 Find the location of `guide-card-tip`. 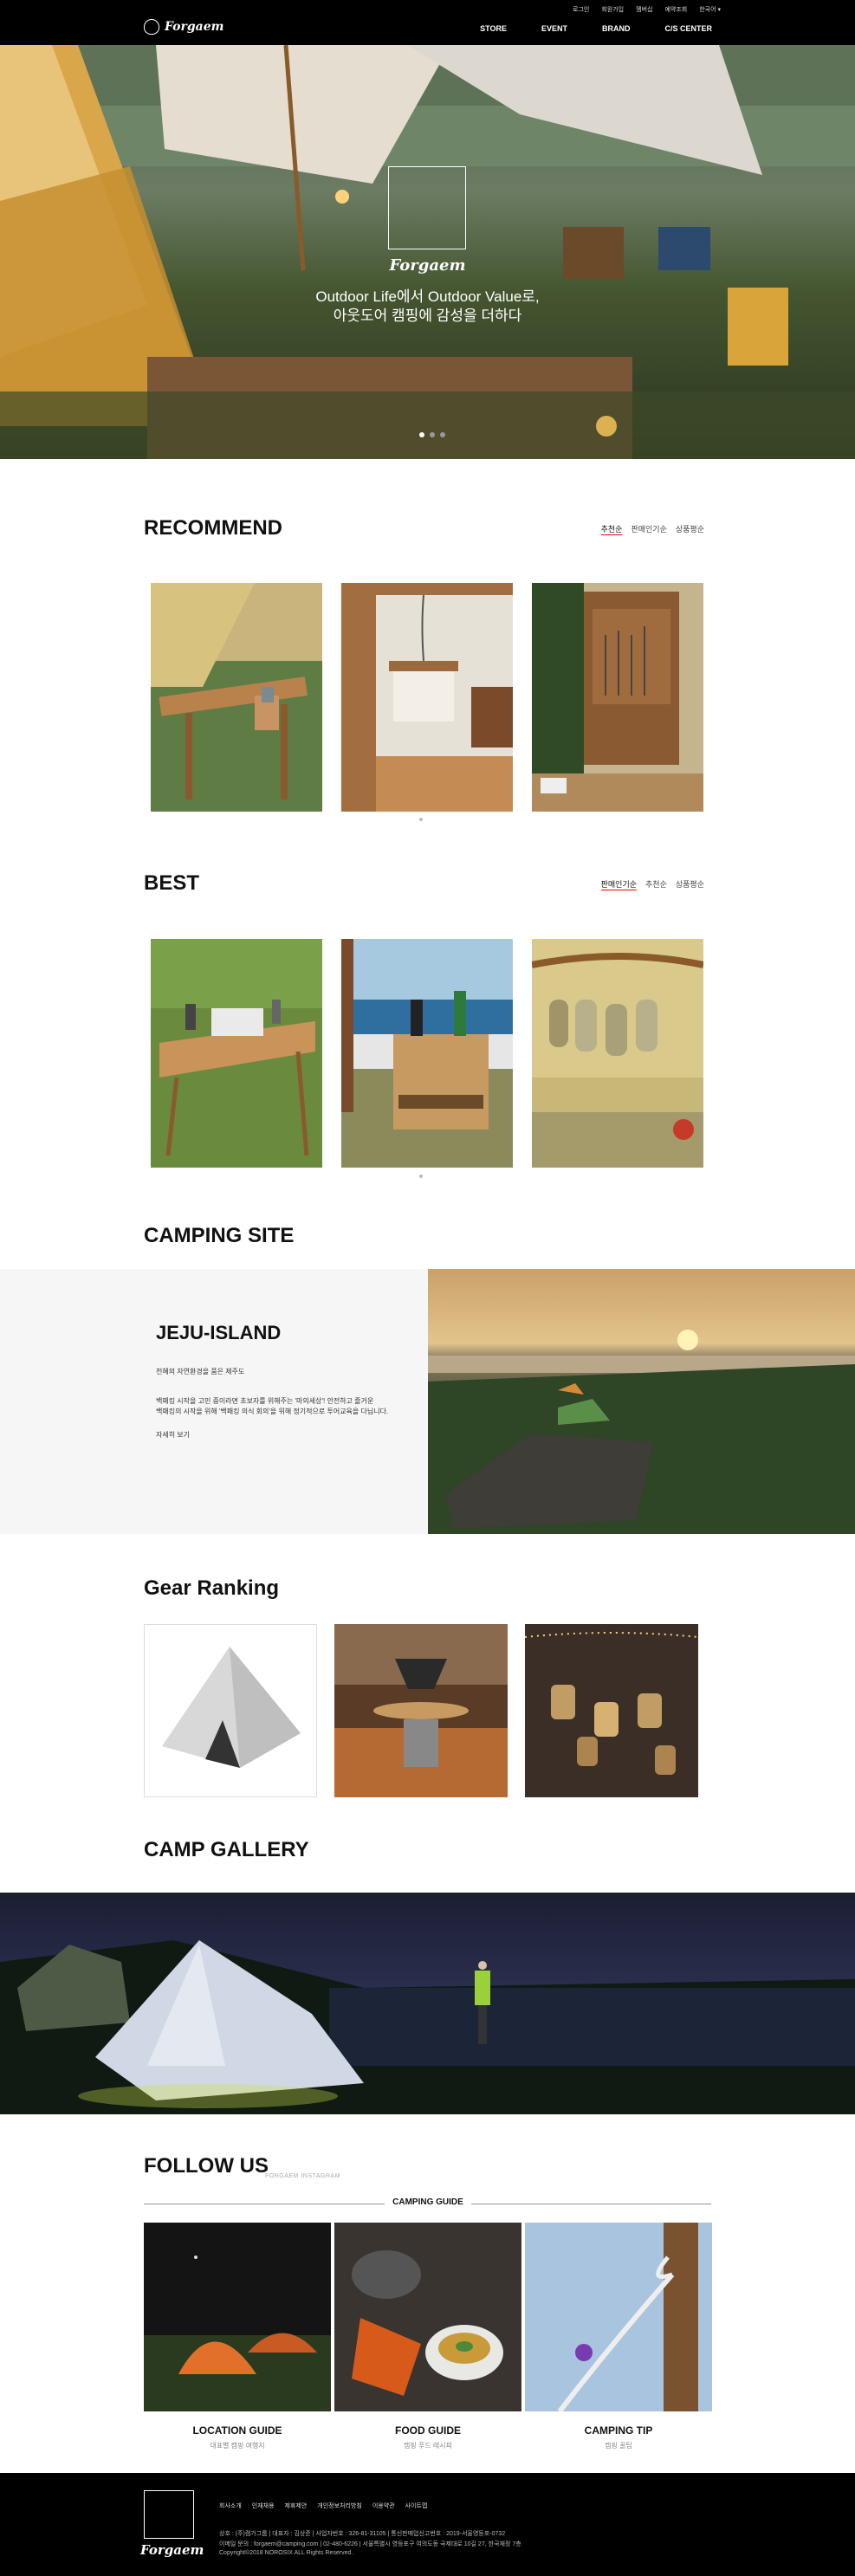

guide-card-tip is located at coordinates (618, 2317).